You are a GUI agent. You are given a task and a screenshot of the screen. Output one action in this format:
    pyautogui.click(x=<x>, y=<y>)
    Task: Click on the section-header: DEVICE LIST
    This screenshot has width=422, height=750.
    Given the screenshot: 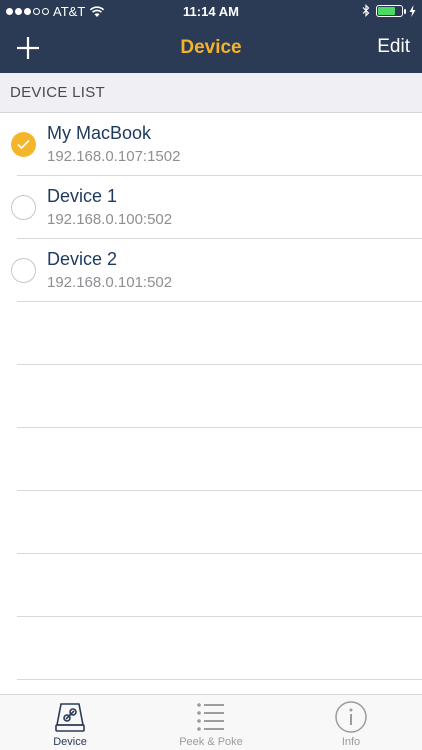 What is the action you would take?
    pyautogui.click(x=211, y=93)
    